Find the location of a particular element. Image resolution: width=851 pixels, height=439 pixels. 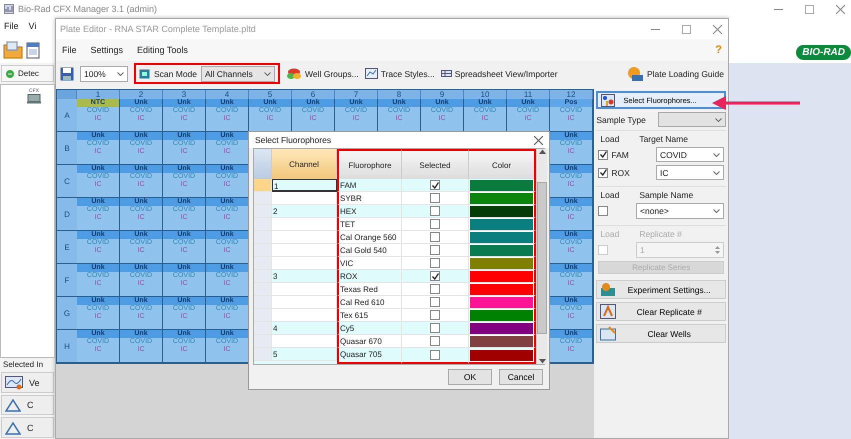

scroll-down-icon is located at coordinates (542, 361).